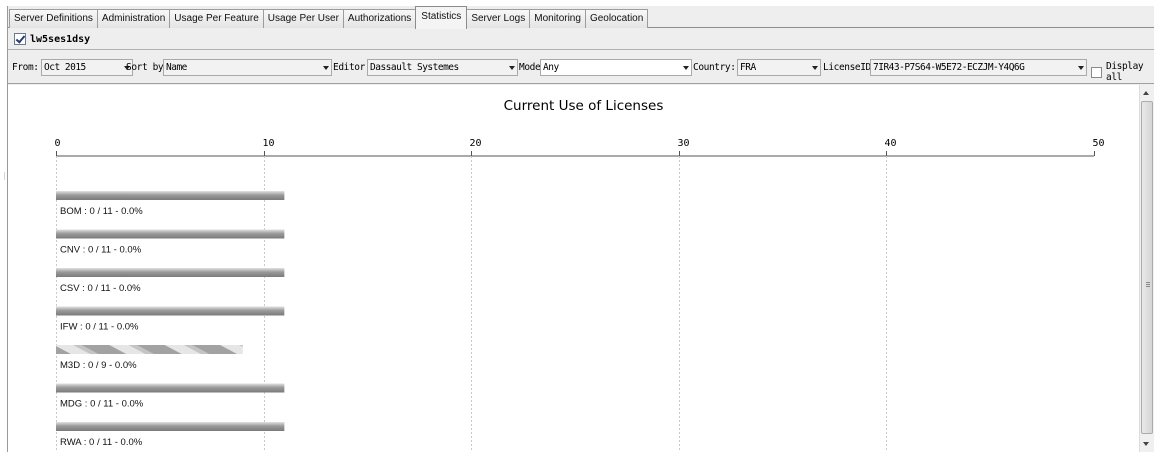 The height and width of the screenshot is (452, 1154). Describe the element at coordinates (87, 67) in the screenshot. I see `from-select: Oct 2015` at that location.